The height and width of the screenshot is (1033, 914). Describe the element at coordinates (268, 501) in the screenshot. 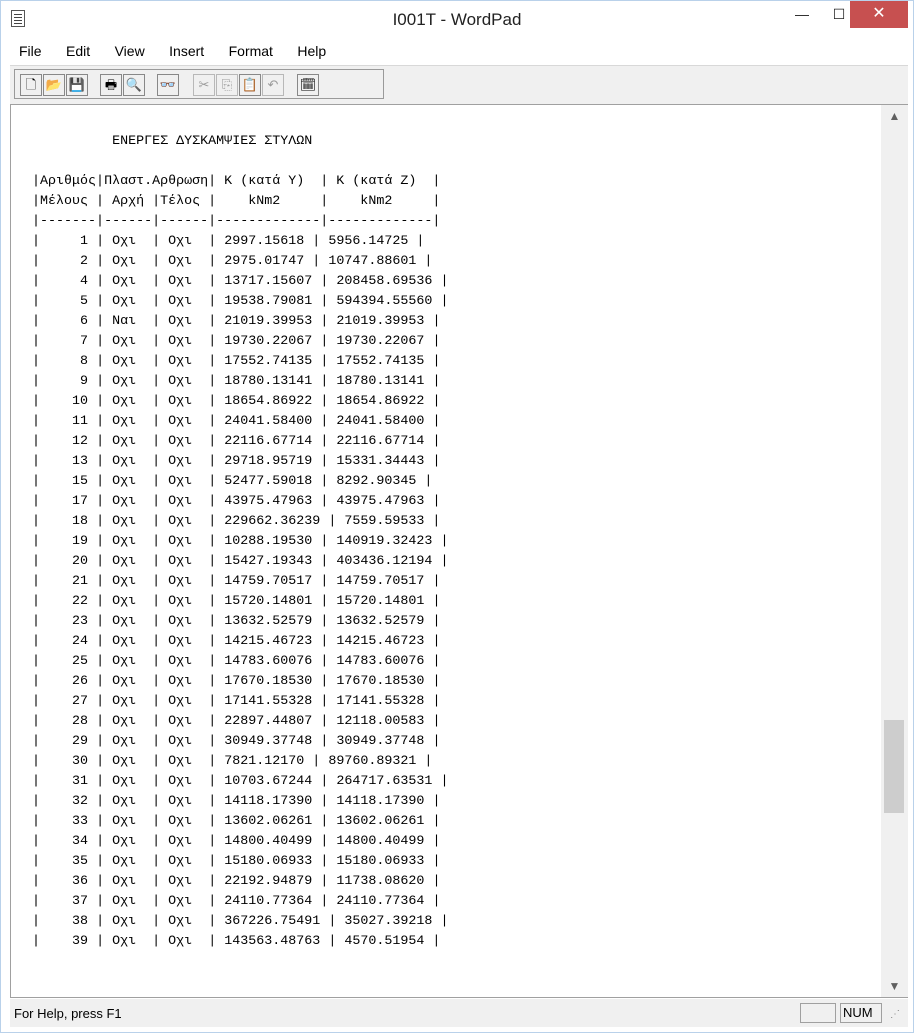

I see `k-y-value: 43975.47963` at that location.